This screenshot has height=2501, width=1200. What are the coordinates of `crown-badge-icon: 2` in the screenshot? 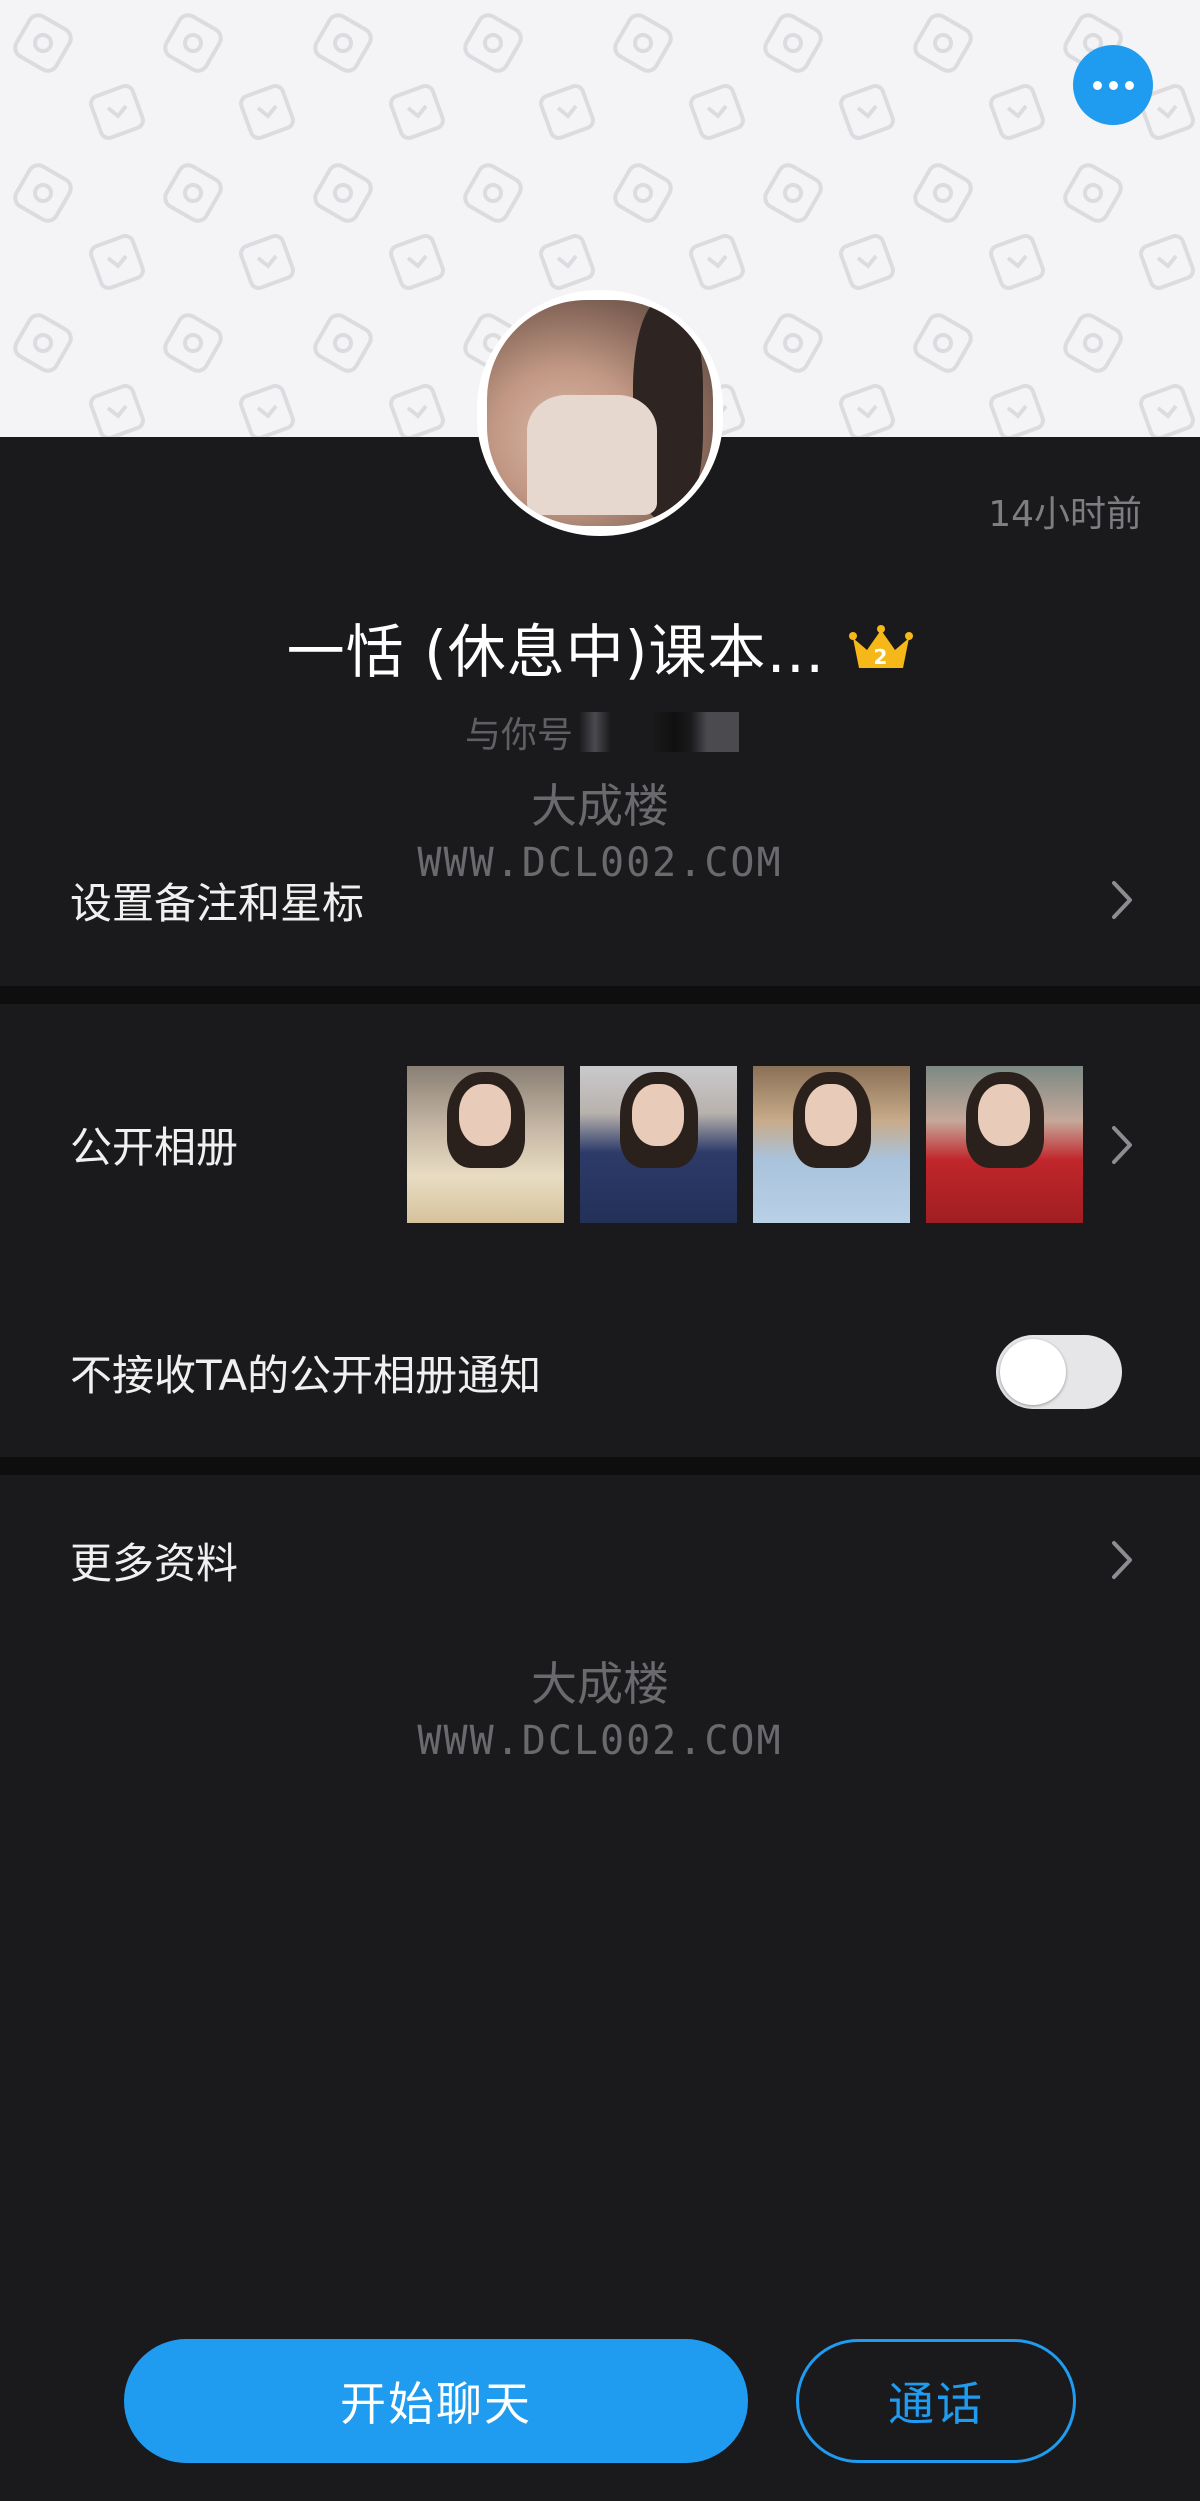 It's located at (881, 652).